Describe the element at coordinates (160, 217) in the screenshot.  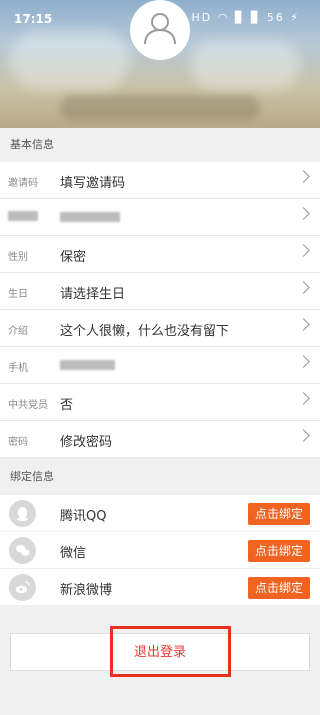
I see `row-nickname` at that location.